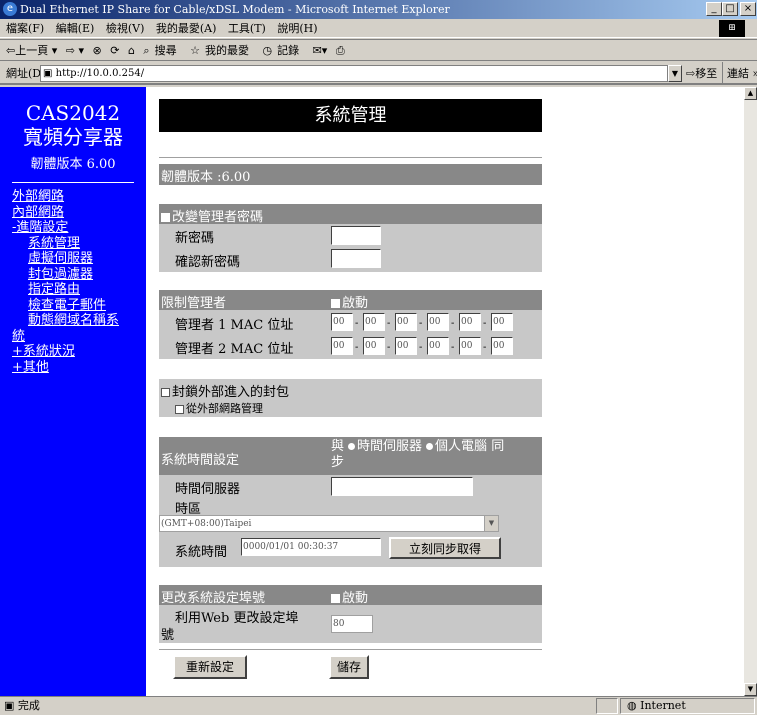  Describe the element at coordinates (73, 275) in the screenshot. I see `nav-packet-filter: 封包過濾器` at that location.